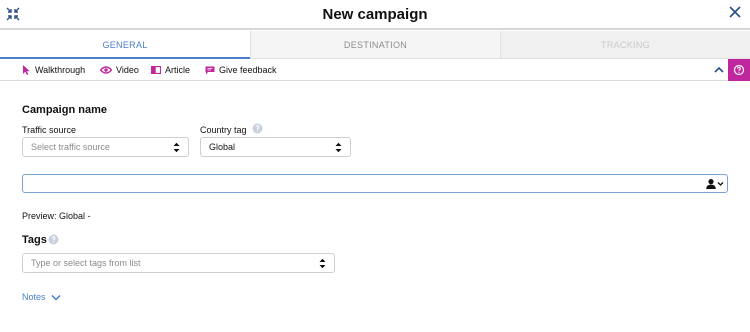 The width and height of the screenshot is (750, 332). I want to click on country-tag-label: Country tag, so click(223, 130).